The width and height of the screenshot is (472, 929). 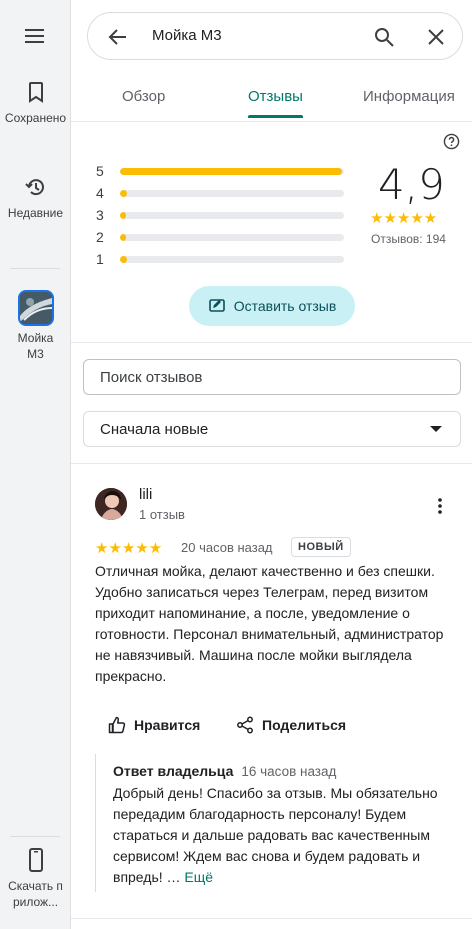 What do you see at coordinates (272, 429) in the screenshot?
I see `sort-select: Сначала новые` at bounding box center [272, 429].